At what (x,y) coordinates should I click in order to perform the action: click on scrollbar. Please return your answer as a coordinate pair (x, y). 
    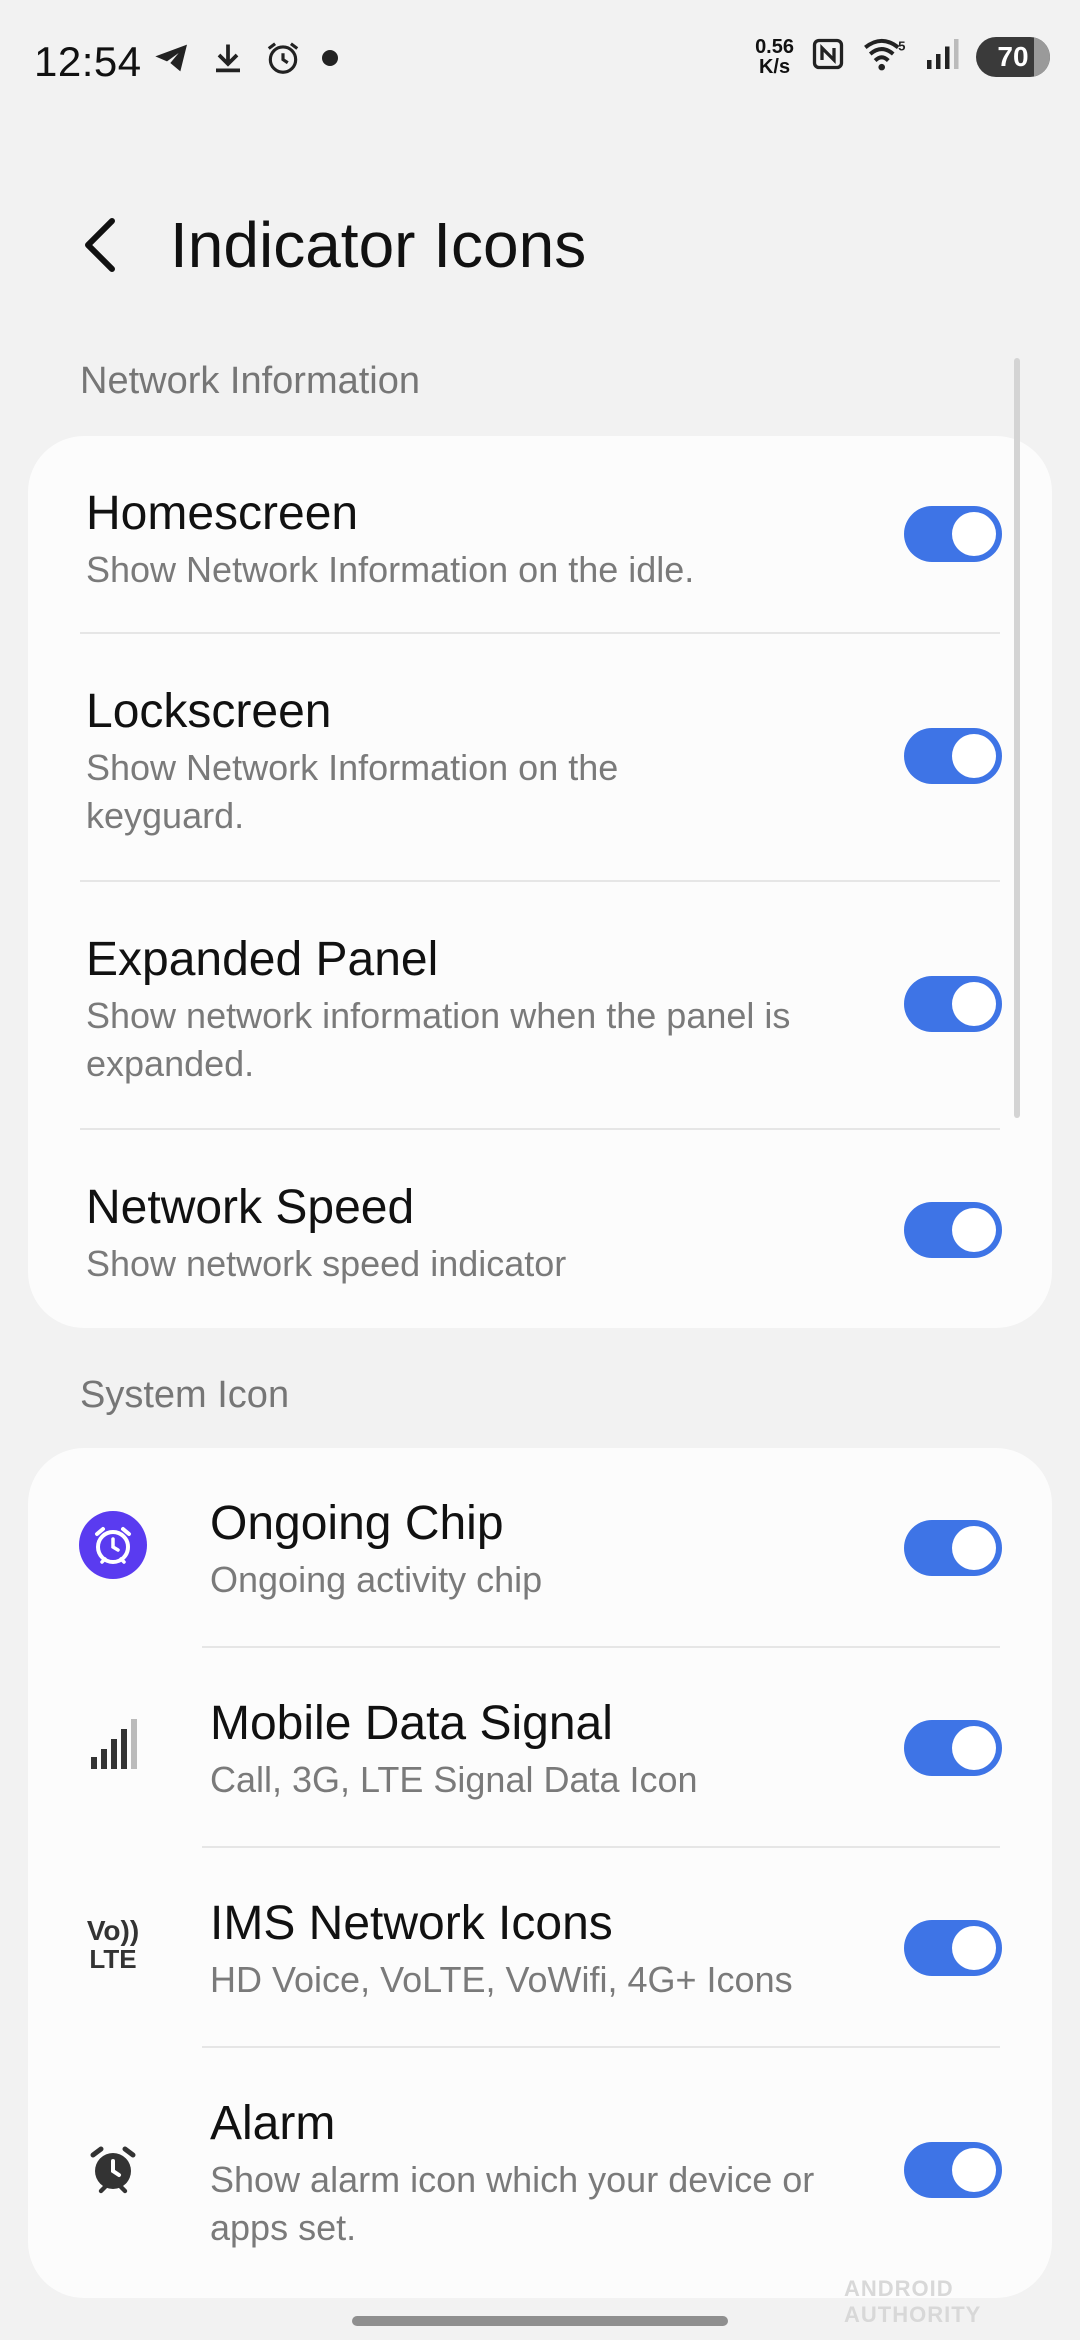
    Looking at the image, I should click on (1017, 738).